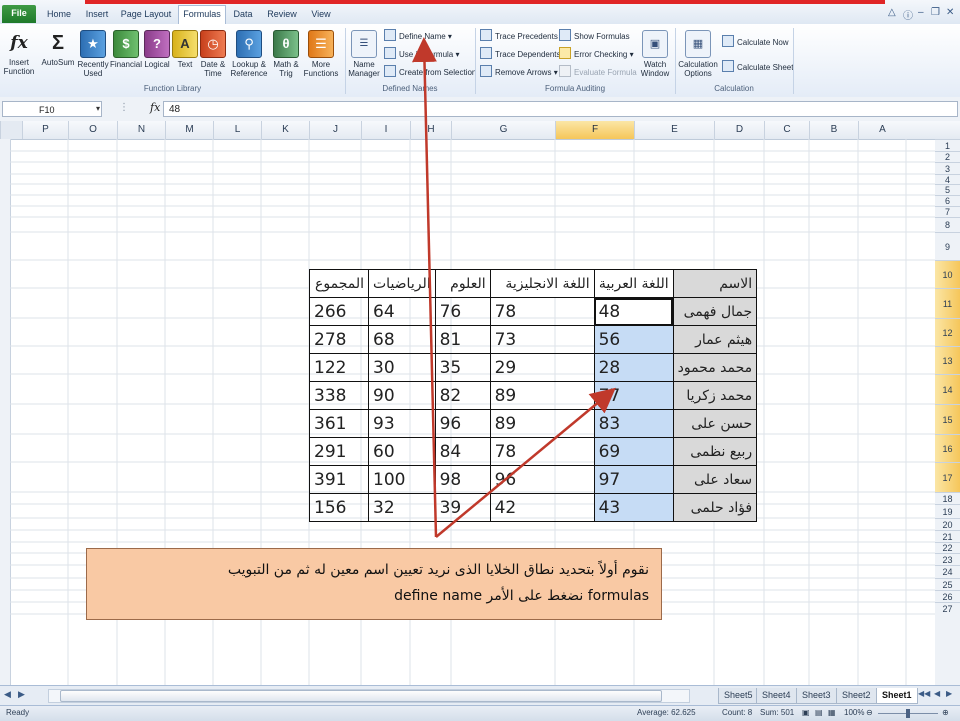 Image resolution: width=960 pixels, height=721 pixels. What do you see at coordinates (869, 712) in the screenshot?
I see `zoom-out-icon: ⊖` at bounding box center [869, 712].